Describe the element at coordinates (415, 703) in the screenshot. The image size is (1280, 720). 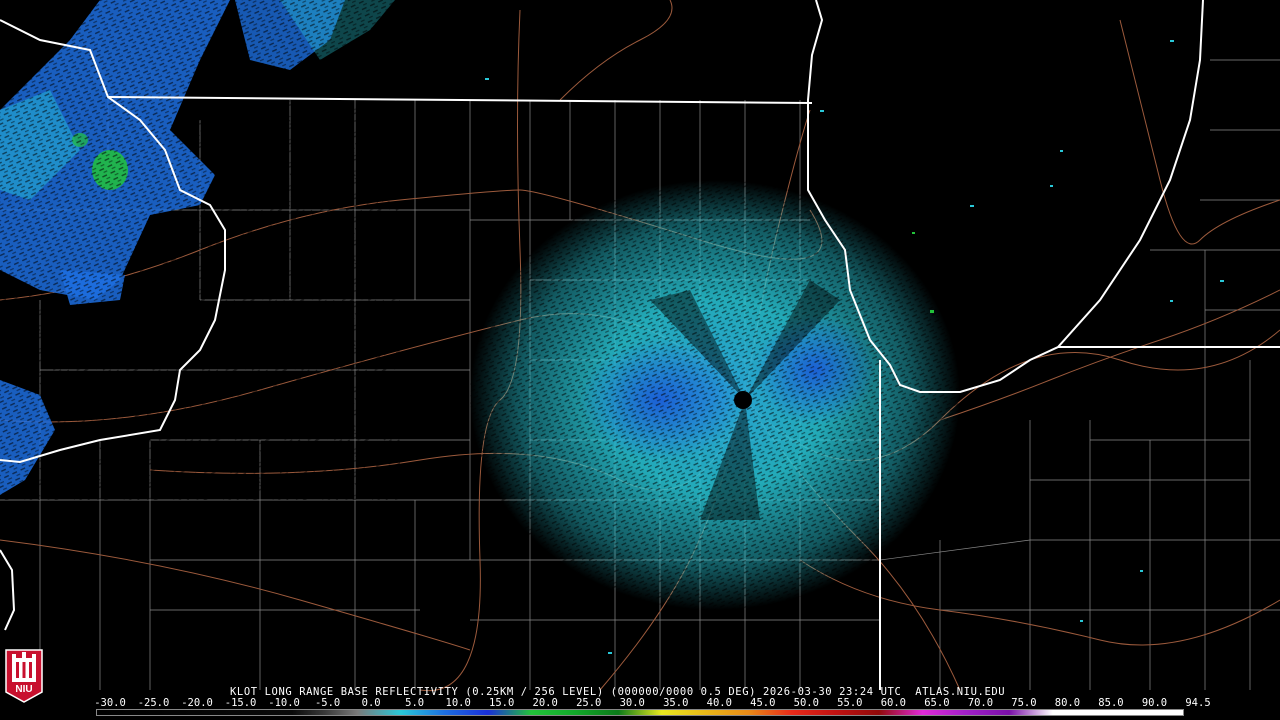
I see `scale-tick-label: 5.0` at that location.